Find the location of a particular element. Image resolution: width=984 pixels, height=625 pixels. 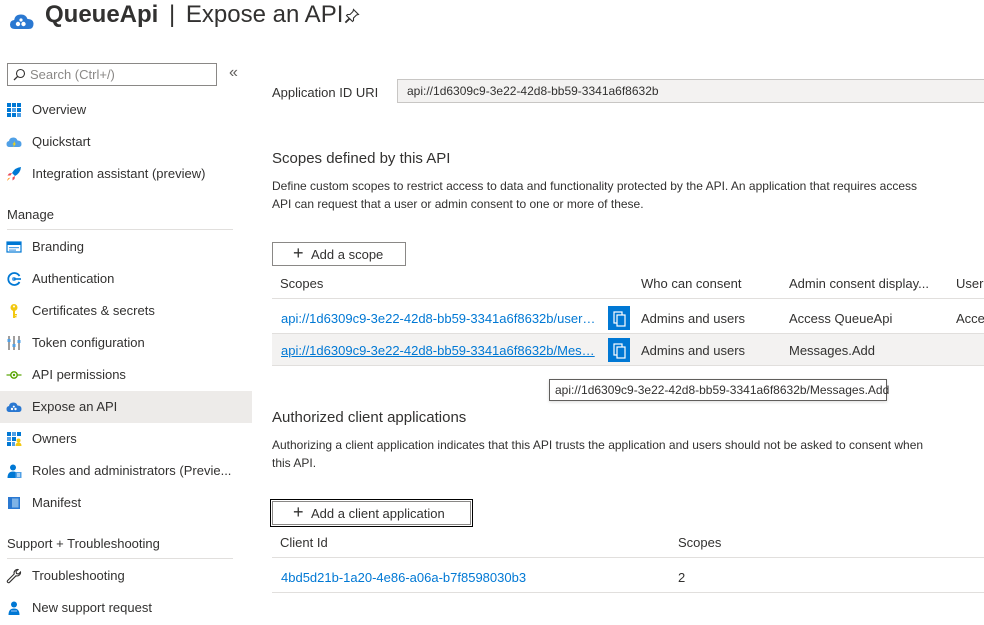

clients-description-line: this API. is located at coordinates (294, 462).